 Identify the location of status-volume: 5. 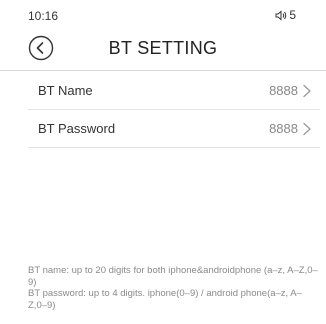
(285, 15).